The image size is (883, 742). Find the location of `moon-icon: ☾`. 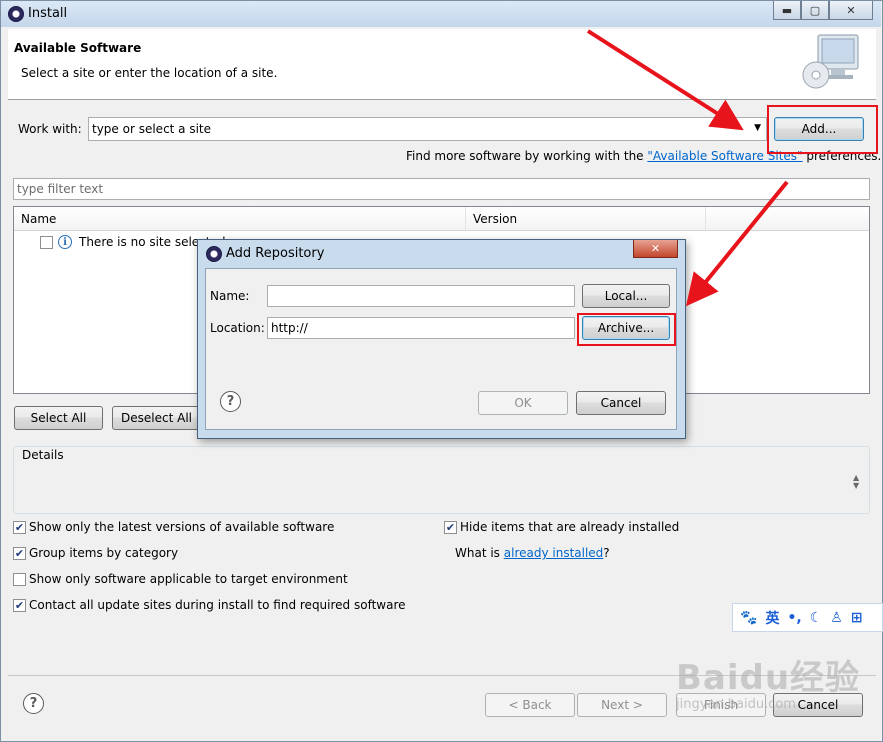

moon-icon: ☾ is located at coordinates (816, 618).